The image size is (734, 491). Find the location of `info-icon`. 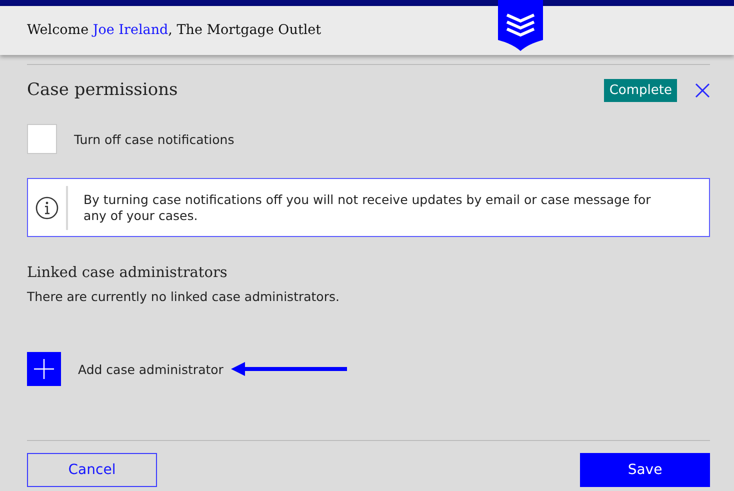

info-icon is located at coordinates (47, 208).